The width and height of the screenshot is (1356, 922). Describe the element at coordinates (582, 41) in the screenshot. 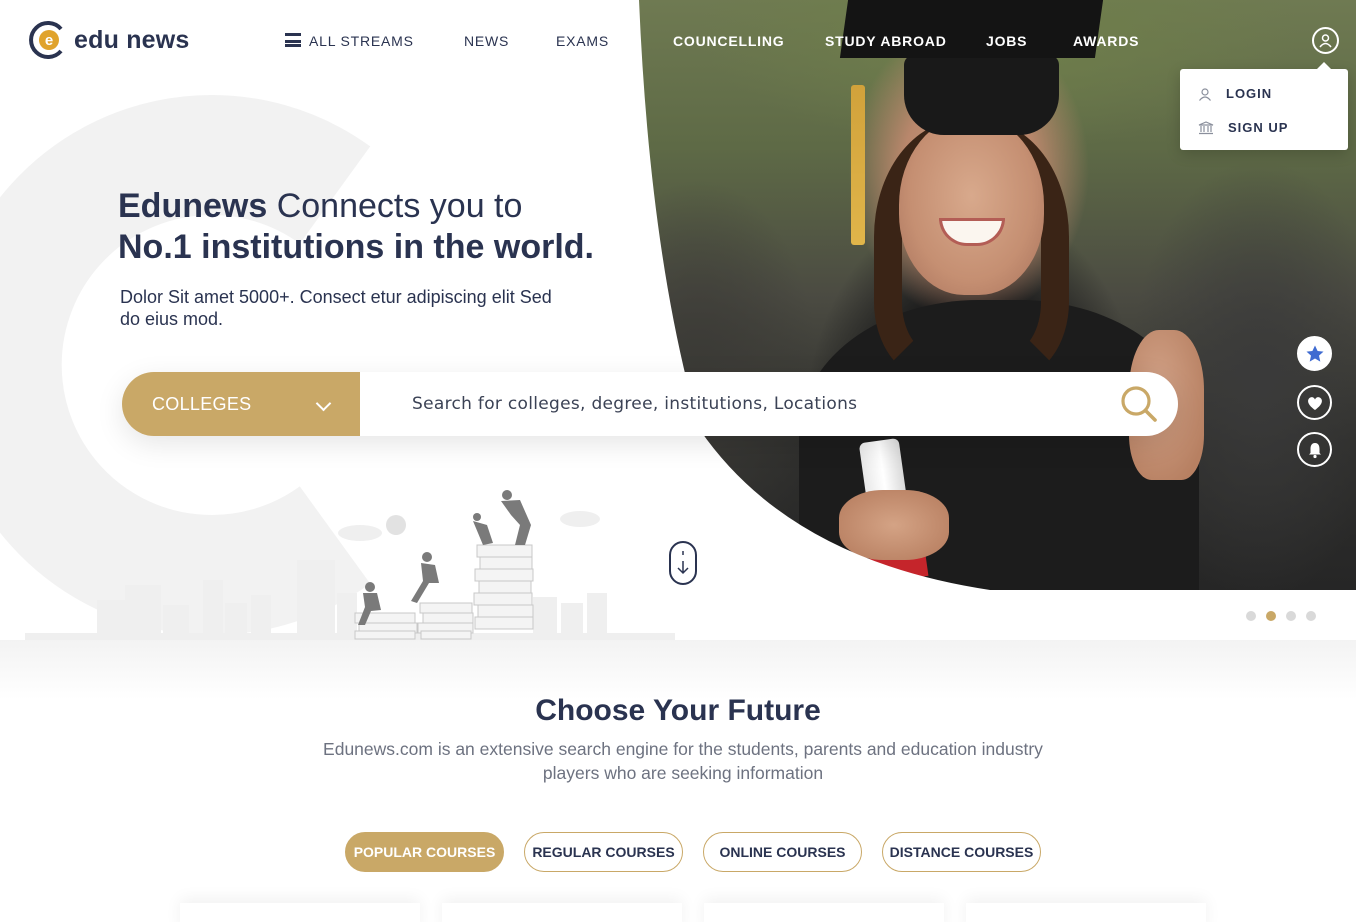

I see `nav-exams: EXAMS` at that location.